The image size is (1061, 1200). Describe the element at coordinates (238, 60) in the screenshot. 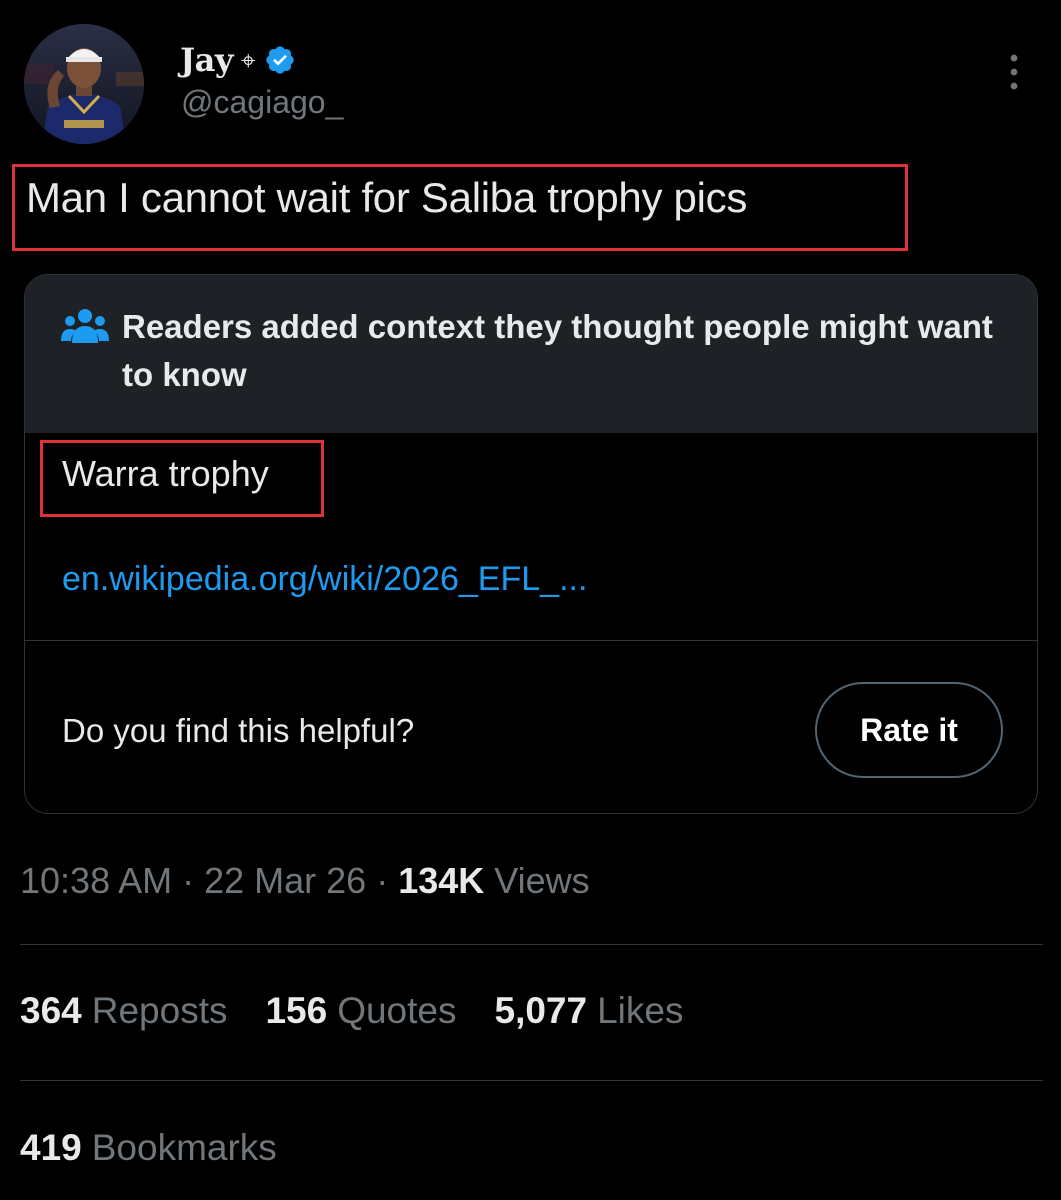

I see `author-name-row: Jay ⌖` at that location.